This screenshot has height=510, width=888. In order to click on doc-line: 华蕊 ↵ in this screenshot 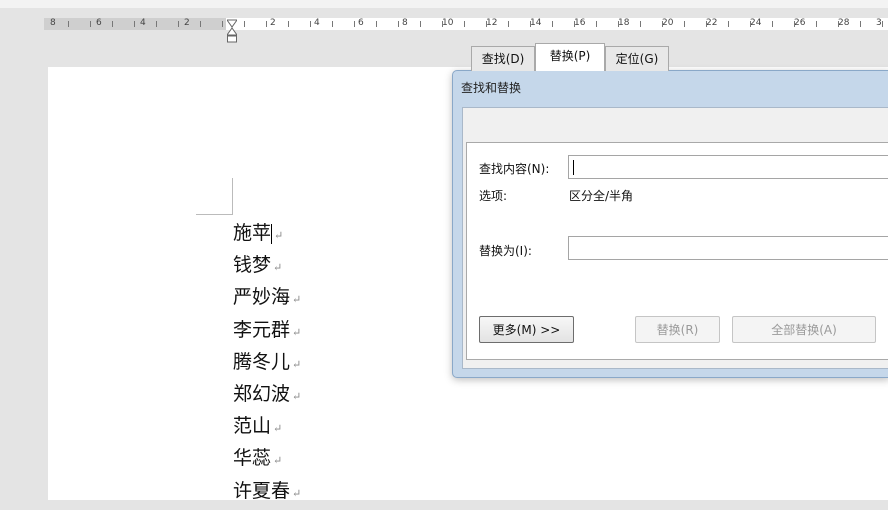, I will do `click(267, 458)`.